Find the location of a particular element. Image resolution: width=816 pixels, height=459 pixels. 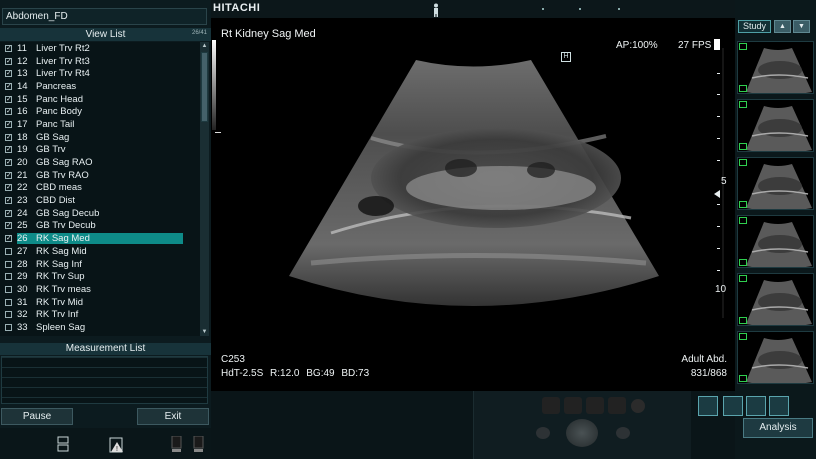

list-item: 28 RK Sag Inf is located at coordinates (100, 264).